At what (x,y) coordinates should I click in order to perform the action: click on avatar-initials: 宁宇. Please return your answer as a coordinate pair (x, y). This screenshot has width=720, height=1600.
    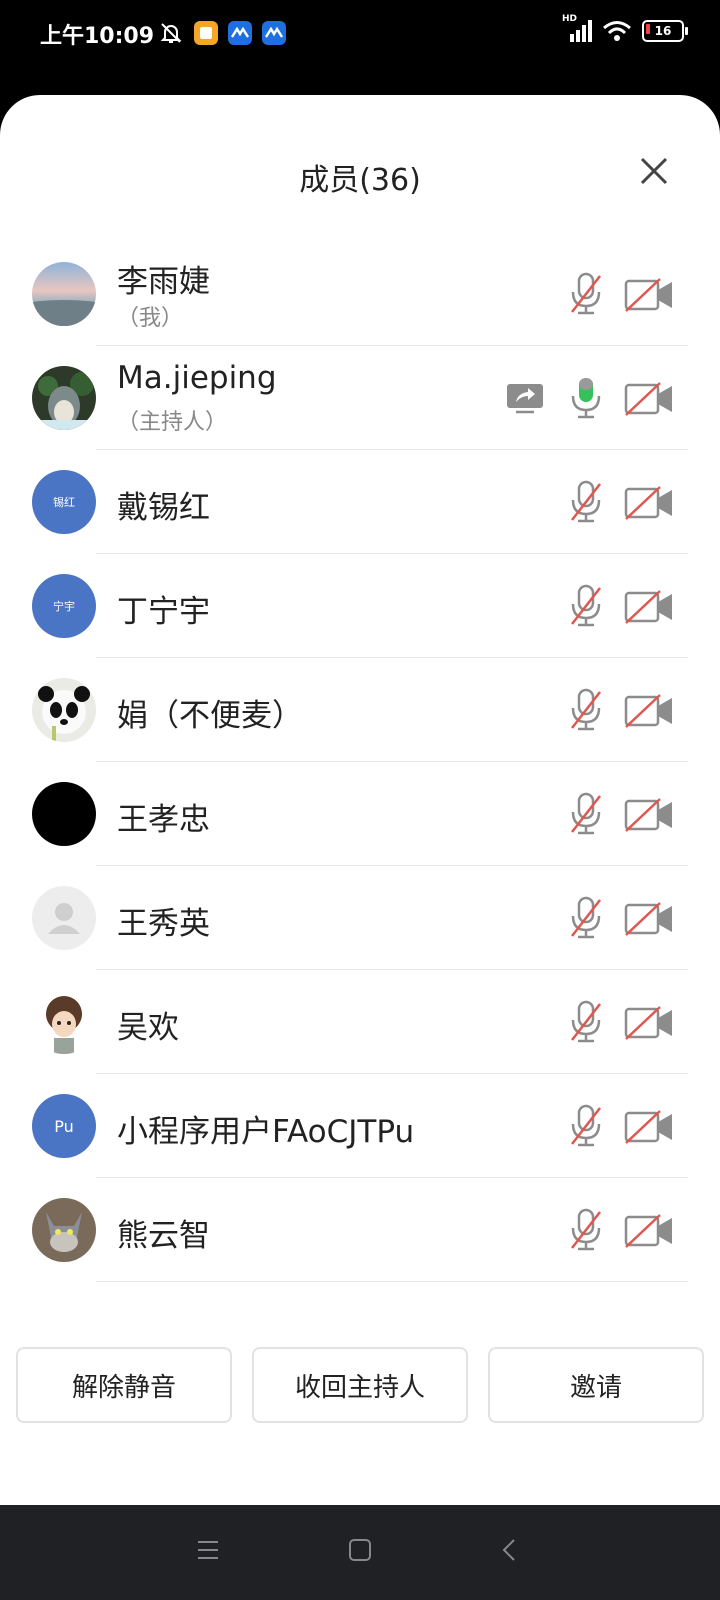
    Looking at the image, I should click on (64, 606).